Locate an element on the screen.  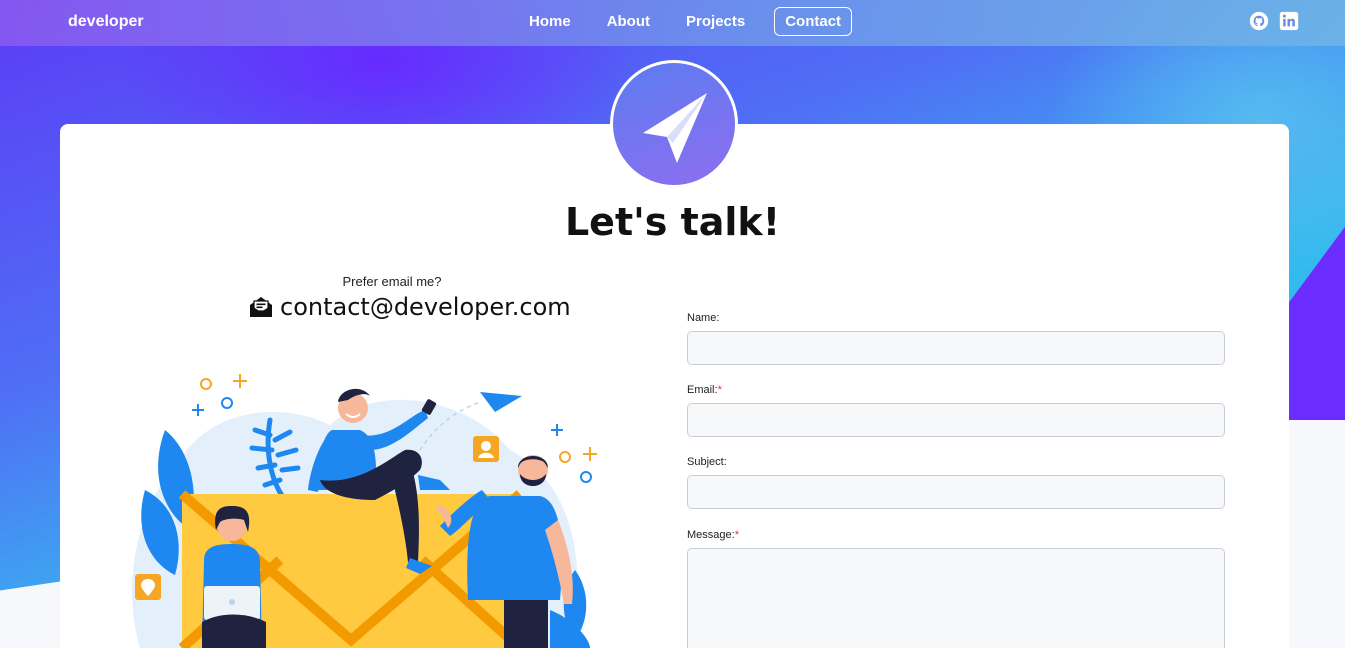
subject-field-group: Subject: is located at coordinates (956, 482).